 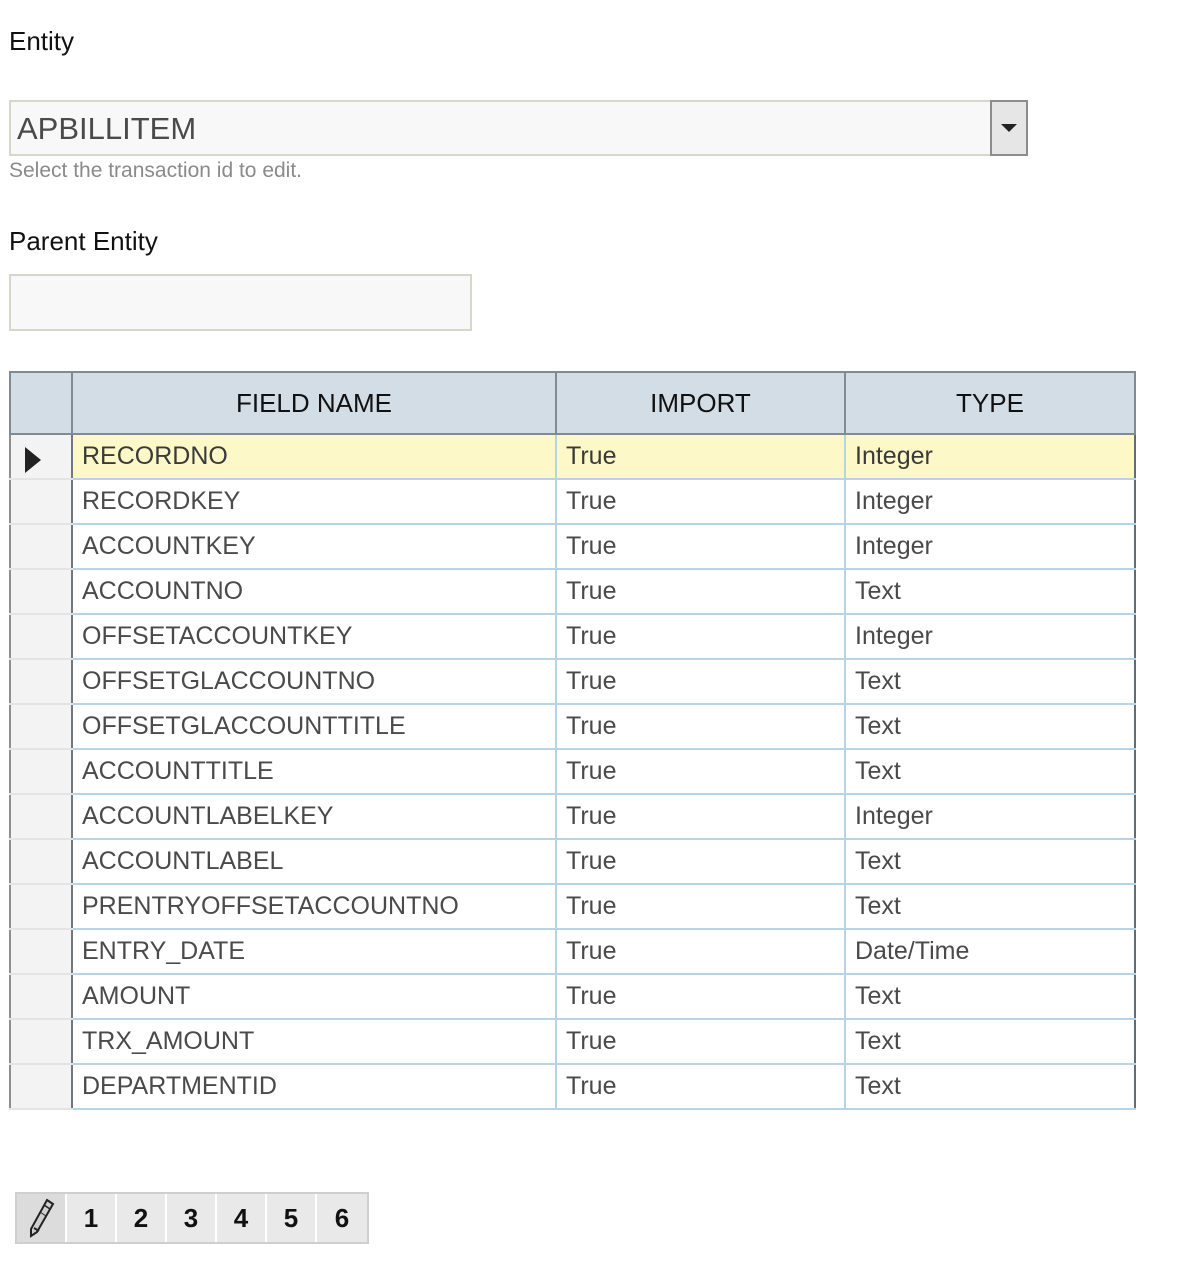 What do you see at coordinates (990, 951) in the screenshot?
I see `cell-type: Date/Time` at bounding box center [990, 951].